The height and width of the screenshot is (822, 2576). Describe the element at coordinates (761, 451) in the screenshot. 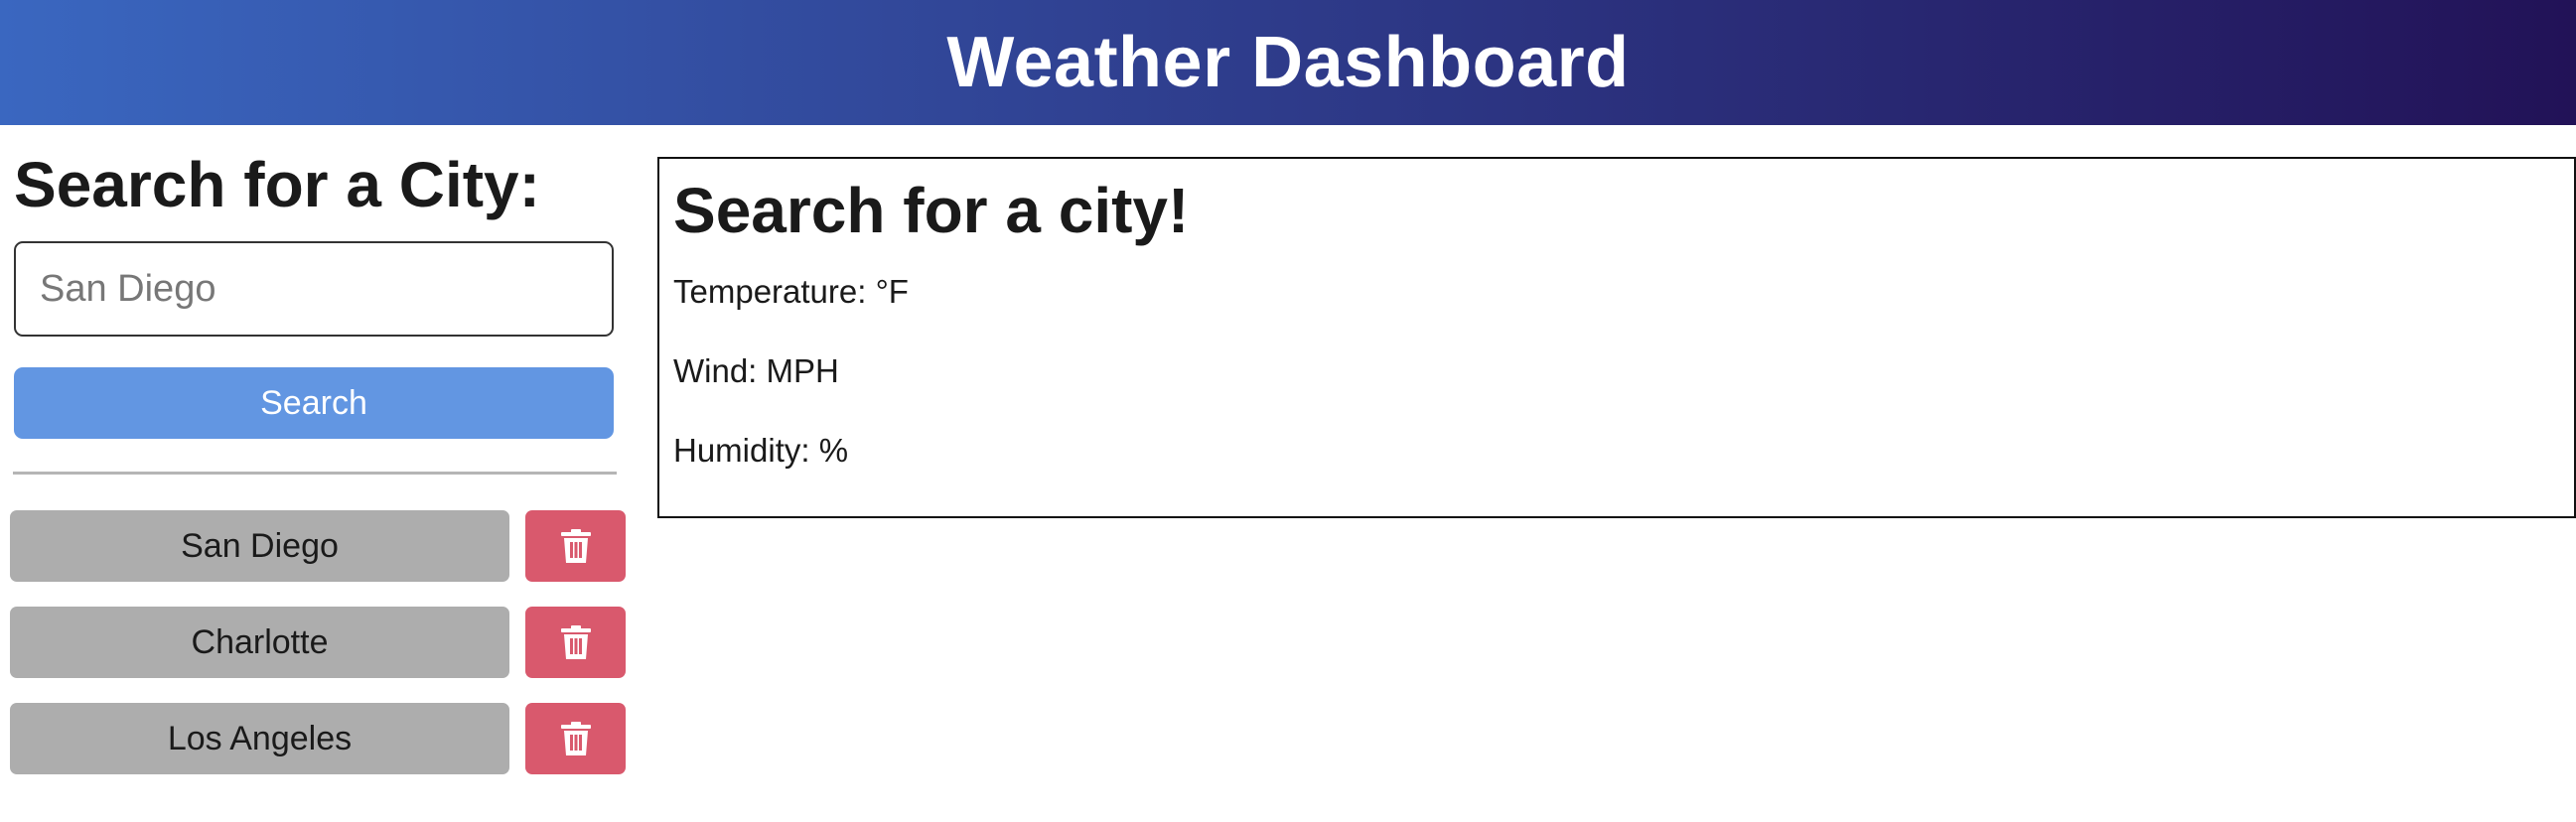

I see `humidity-value: Humidity: %` at that location.